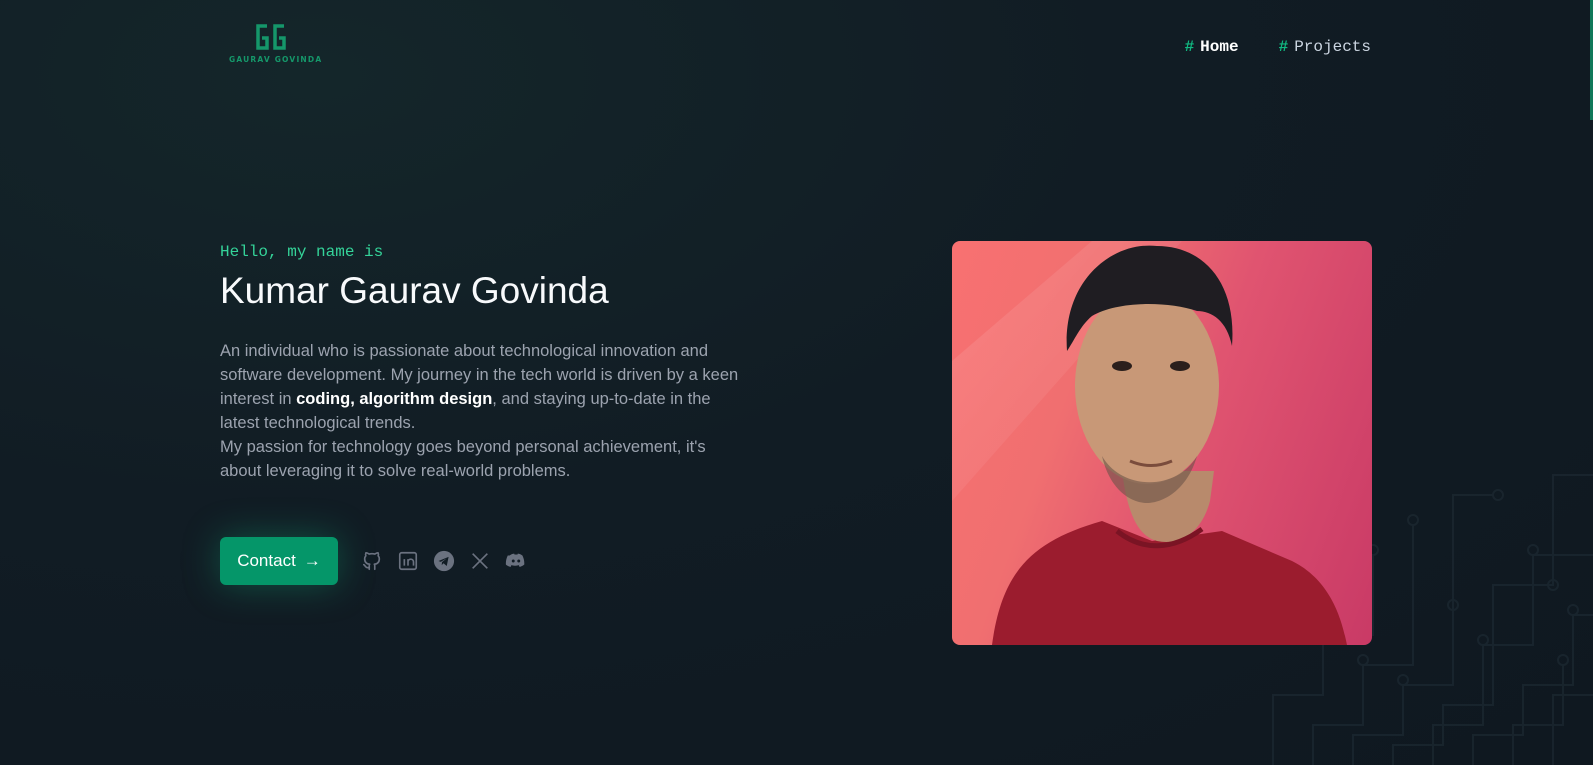  I want to click on contact-label: Contact, so click(266, 560).